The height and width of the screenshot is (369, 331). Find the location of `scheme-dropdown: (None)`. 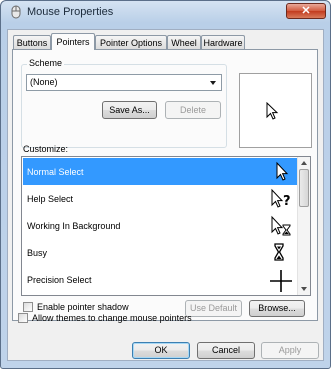

scheme-dropdown: (None) is located at coordinates (124, 82).